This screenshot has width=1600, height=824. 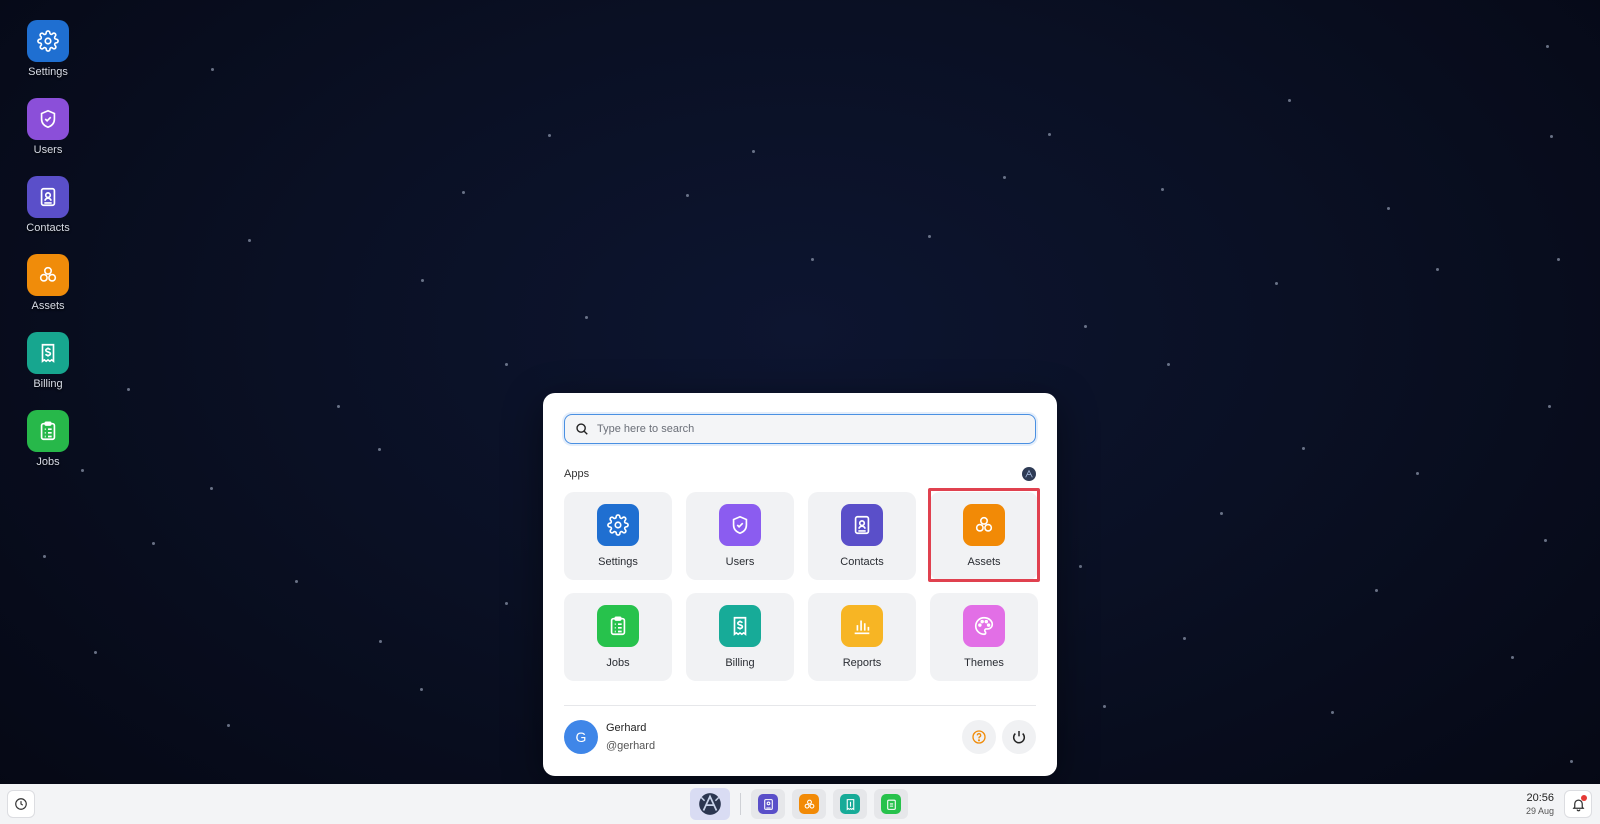 I want to click on app-tile-themes: Themes, so click(x=984, y=637).